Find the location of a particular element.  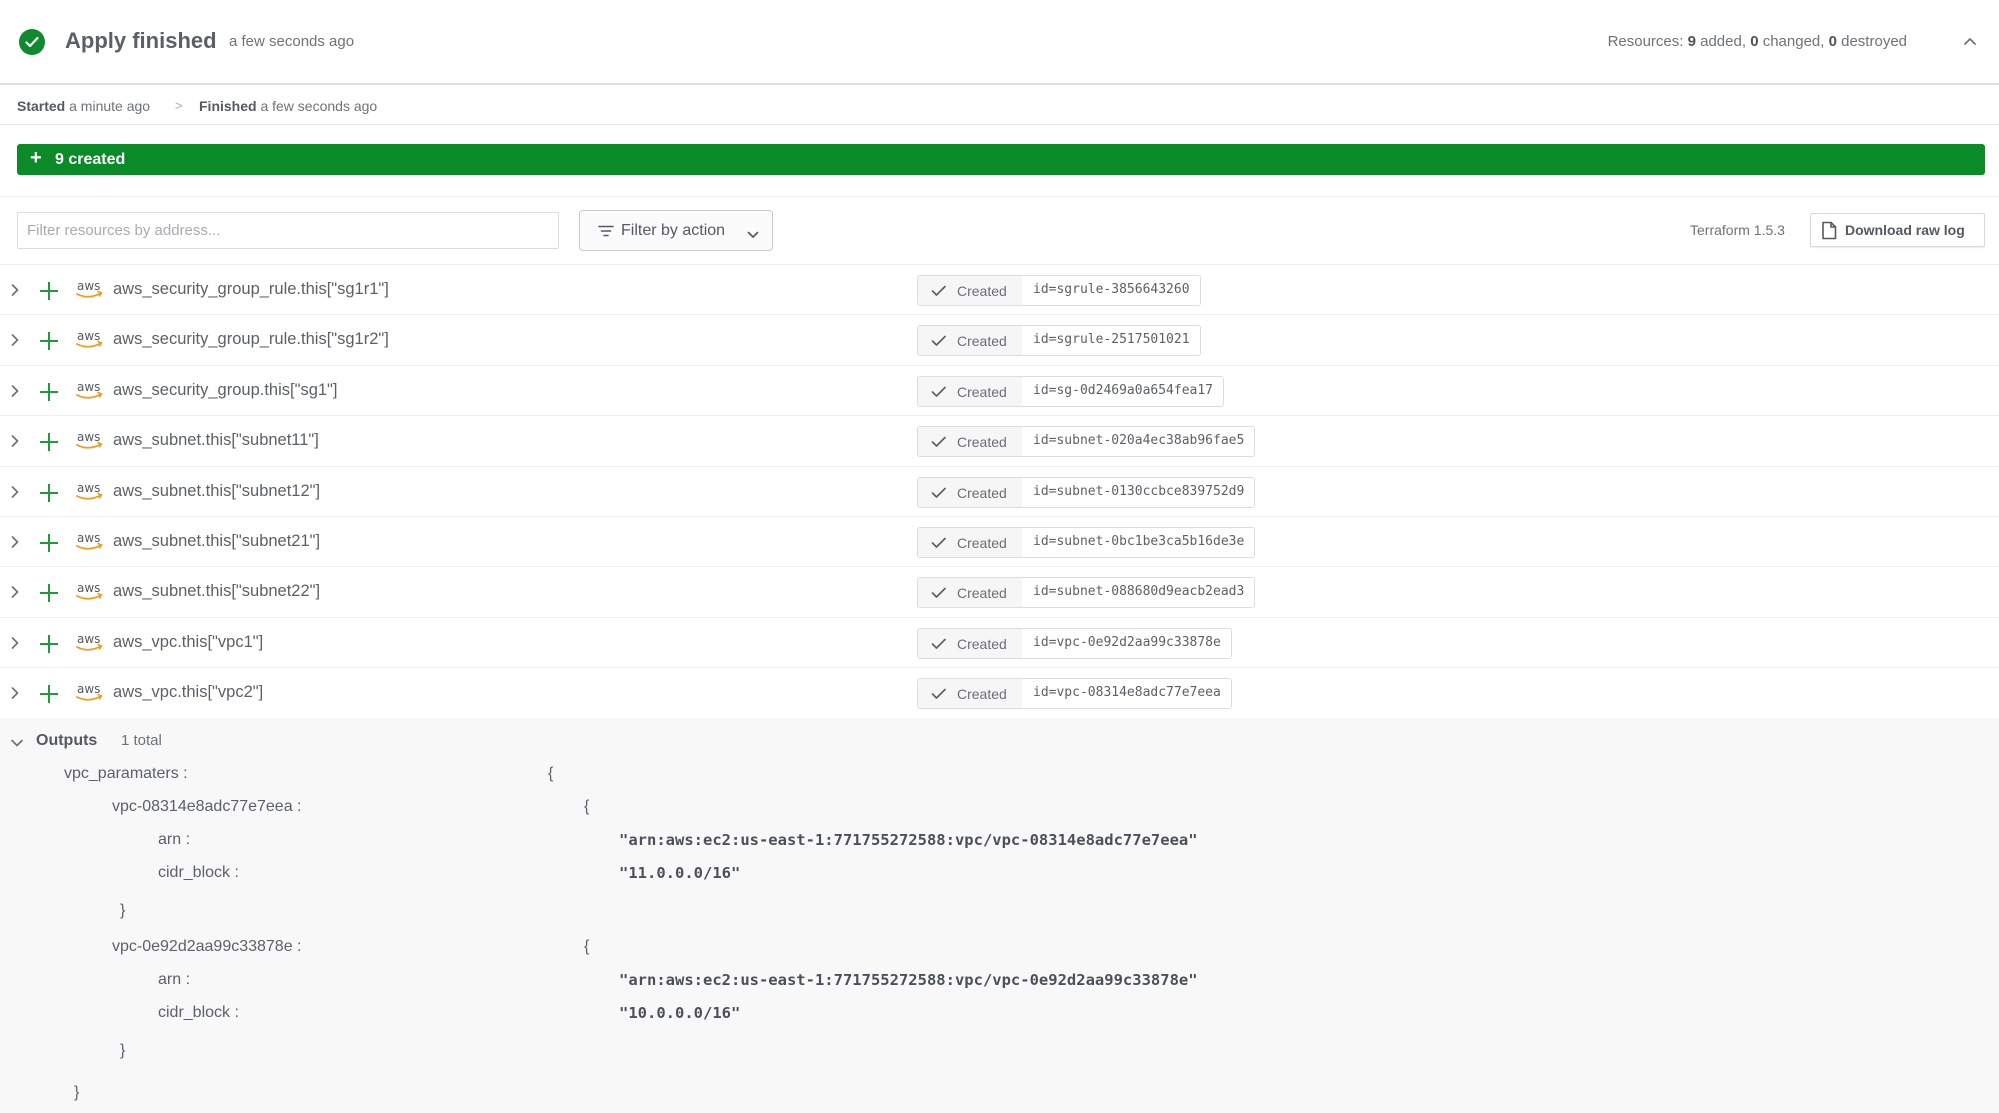

started-time: a minute ago is located at coordinates (110, 106).